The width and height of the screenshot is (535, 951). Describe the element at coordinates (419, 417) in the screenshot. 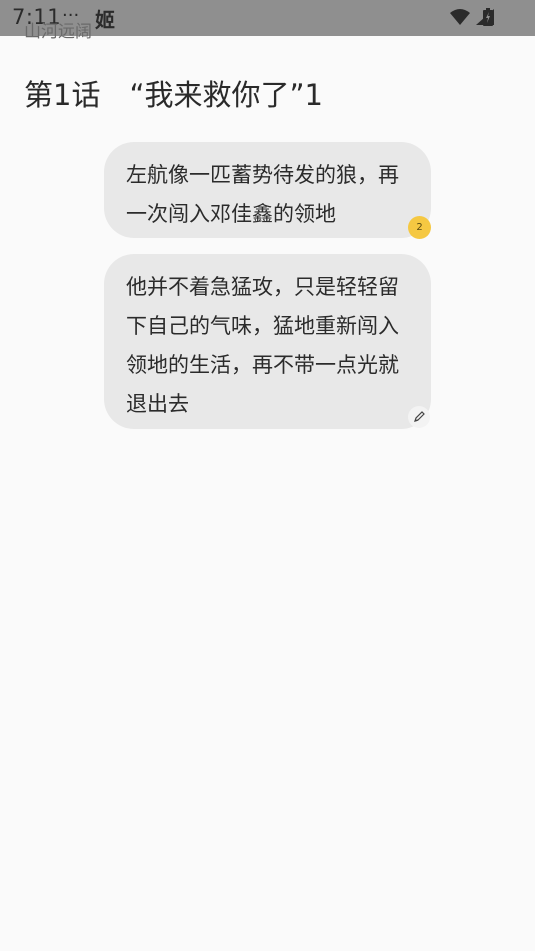

I see `pencil-icon` at that location.